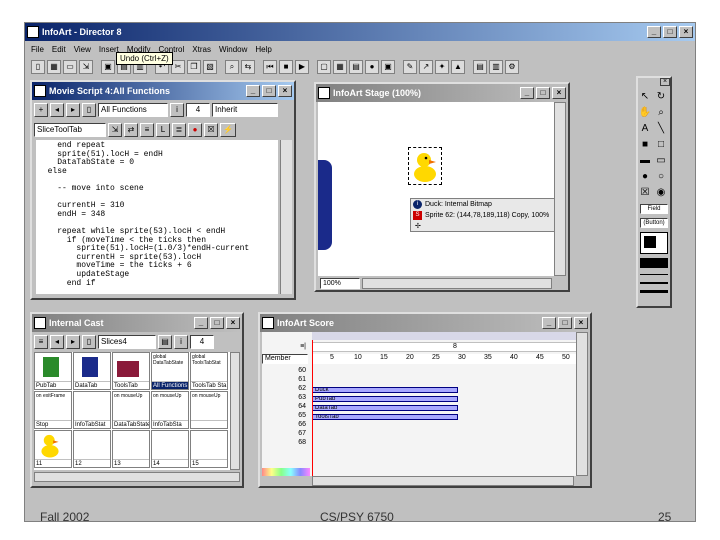 The width and height of the screenshot is (720, 540). What do you see at coordinates (210, 67) in the screenshot?
I see `paste-icon: ▧` at bounding box center [210, 67].